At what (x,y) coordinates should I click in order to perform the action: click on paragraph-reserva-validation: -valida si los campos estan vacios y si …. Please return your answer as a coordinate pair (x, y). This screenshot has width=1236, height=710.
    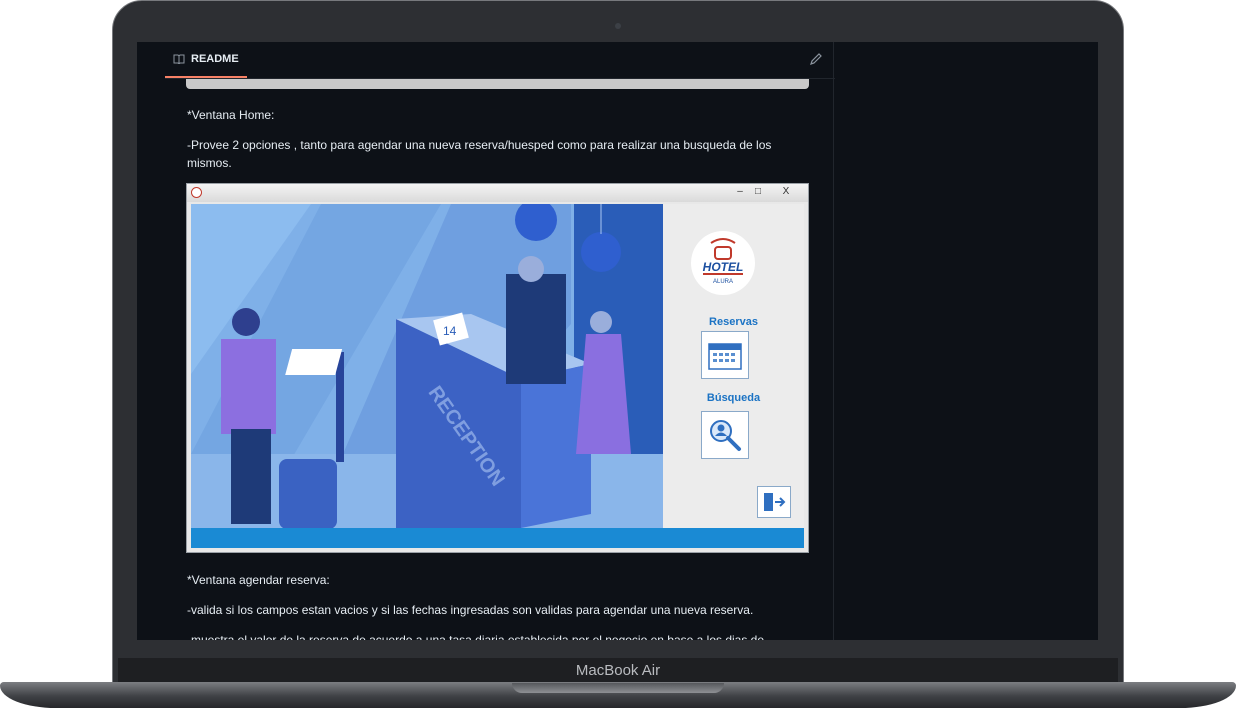
    Looking at the image, I should click on (470, 610).